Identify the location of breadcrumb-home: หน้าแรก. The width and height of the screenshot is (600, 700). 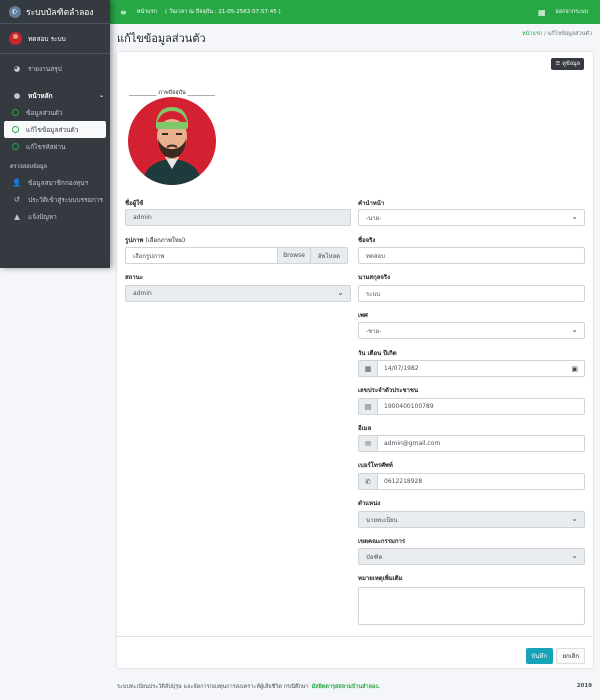
(532, 34).